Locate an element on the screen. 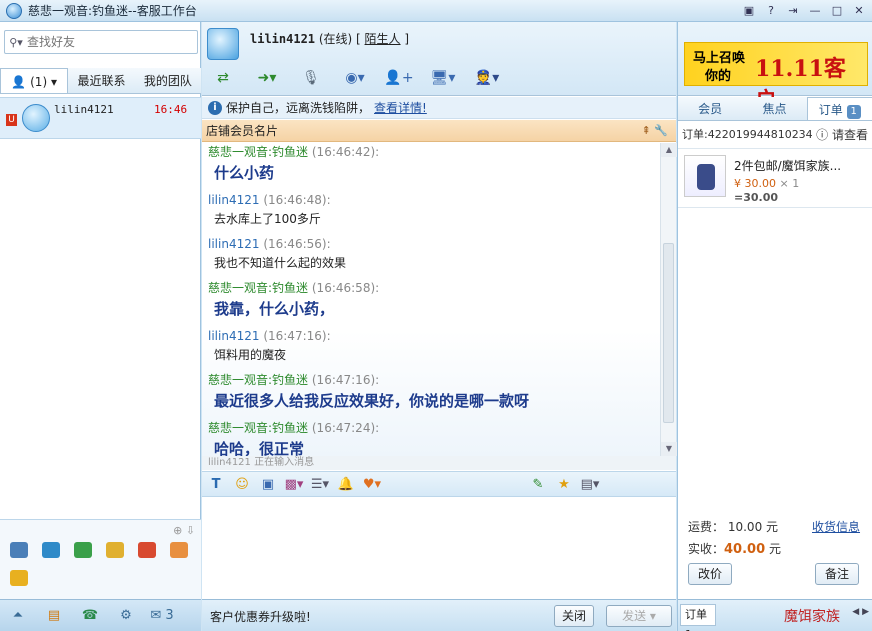  collapse-icon: ⏶ is located at coordinates (18, 615).